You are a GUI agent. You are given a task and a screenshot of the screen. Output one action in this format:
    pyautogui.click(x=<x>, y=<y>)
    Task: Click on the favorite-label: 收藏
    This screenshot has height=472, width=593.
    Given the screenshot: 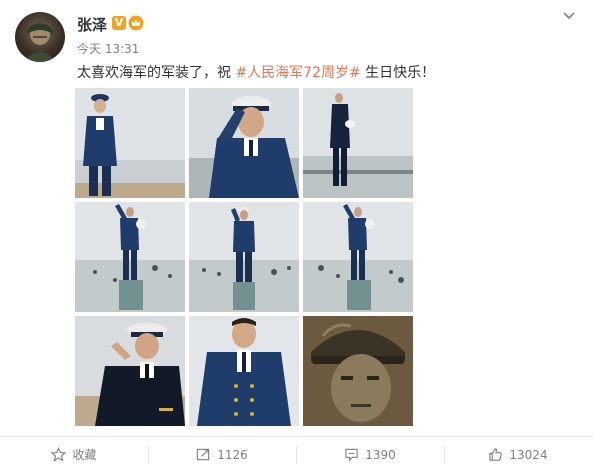 What is the action you would take?
    pyautogui.click(x=84, y=455)
    